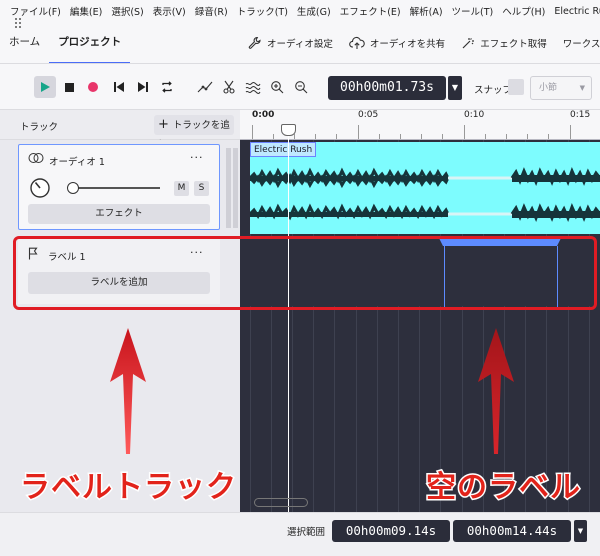 This screenshot has height=556, width=600. I want to click on menu-view: 表示(V), so click(169, 11).